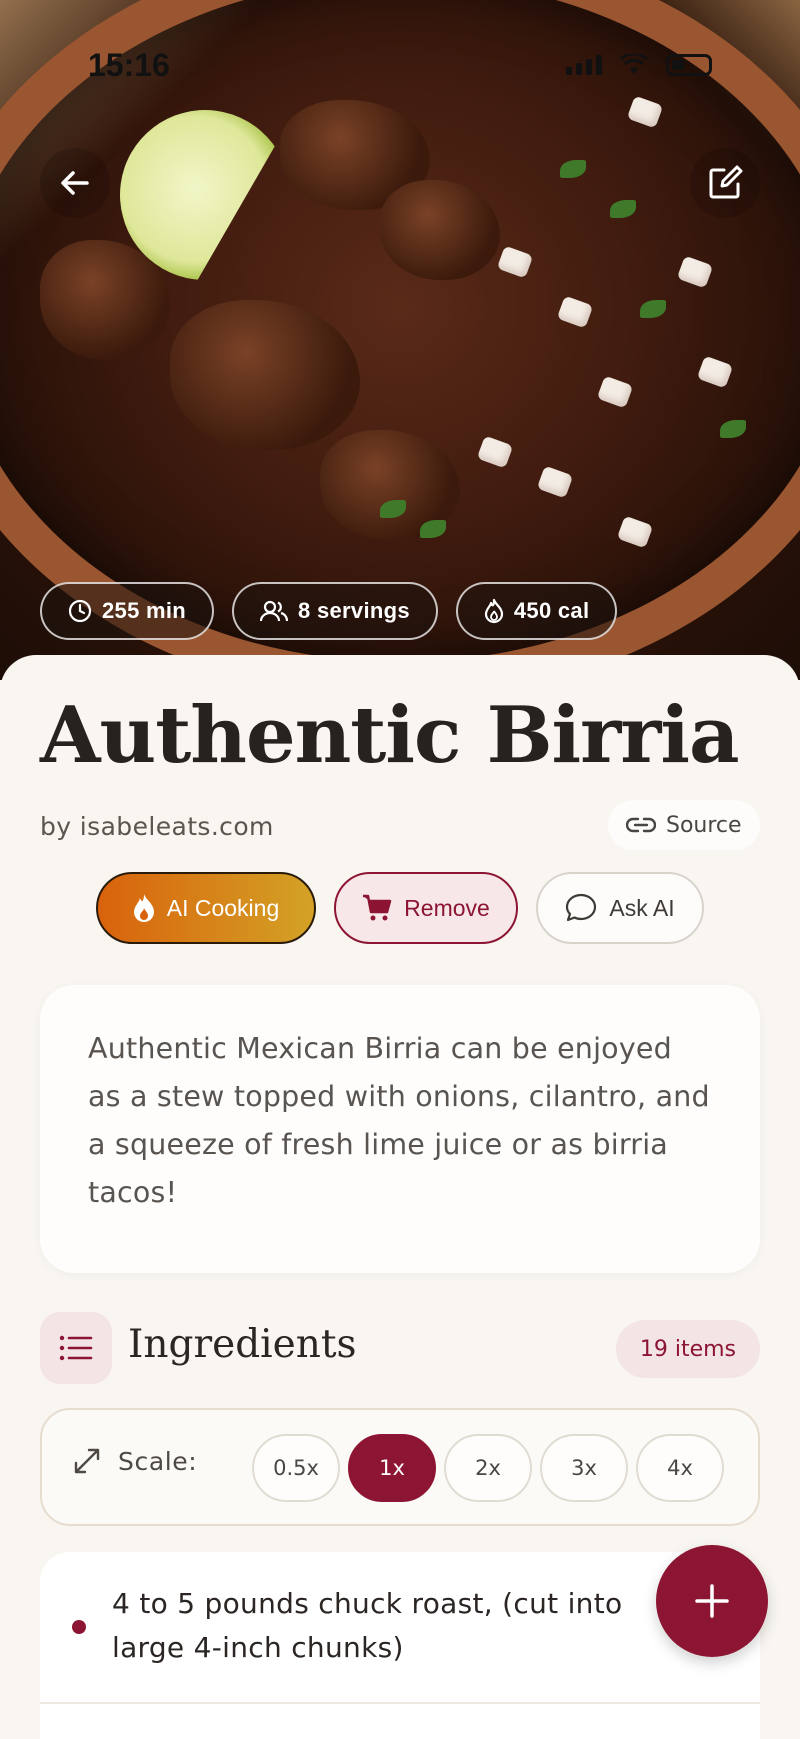 Image resolution: width=800 pixels, height=1739 pixels. I want to click on status-time: 15:16, so click(129, 64).